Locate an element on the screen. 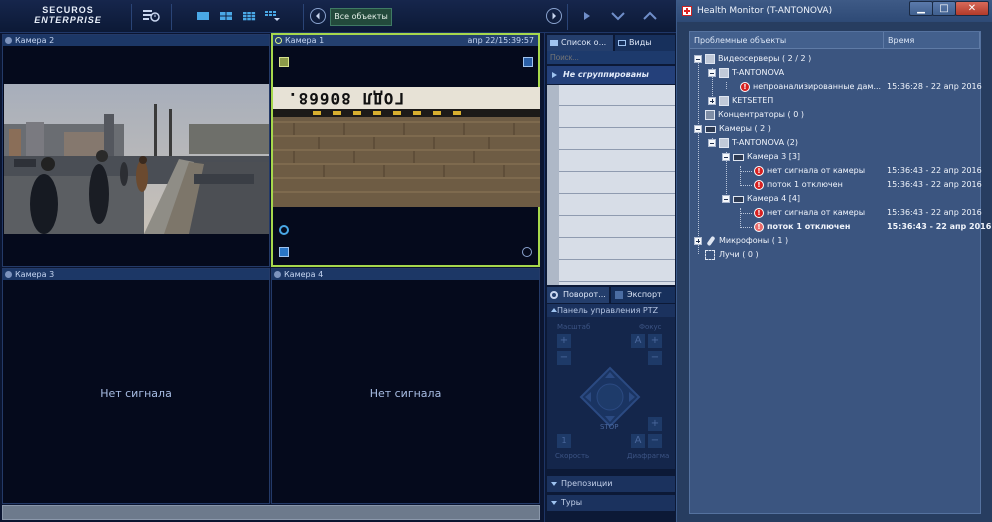  tree-row: Камера 4 [4] is located at coordinates (835, 199).